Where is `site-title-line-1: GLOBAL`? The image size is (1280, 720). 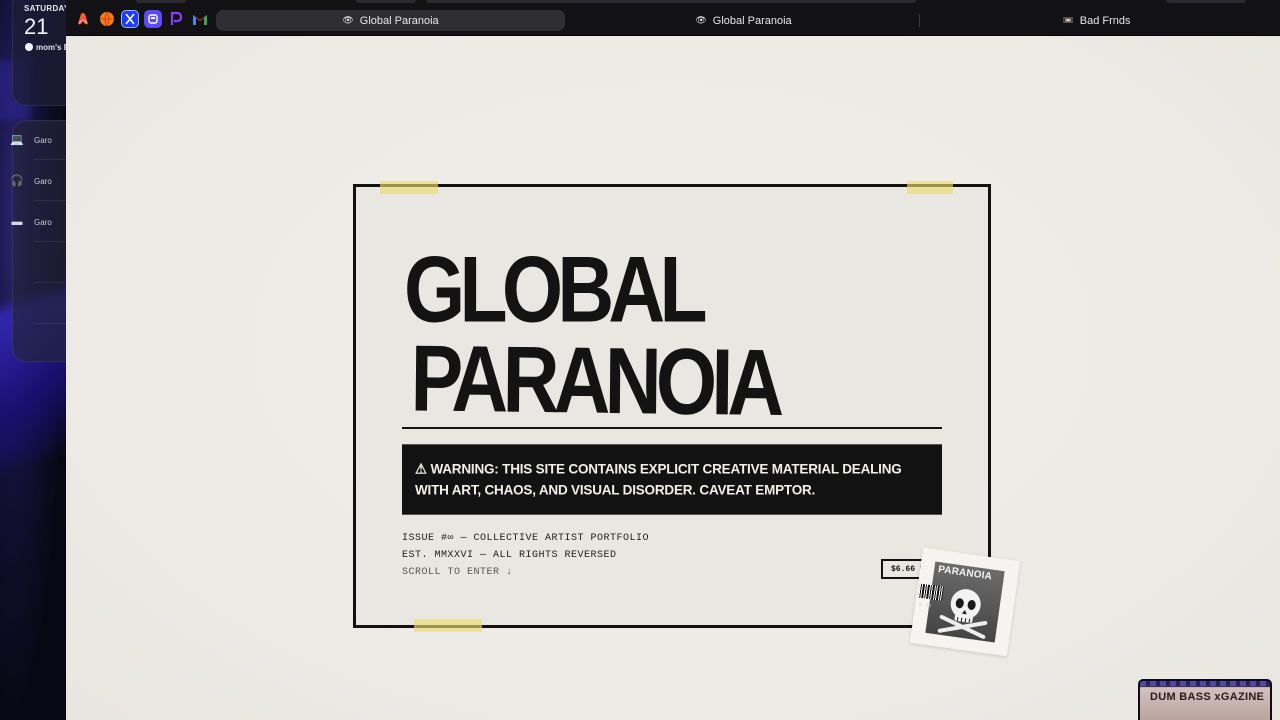
site-title-line-1: GLOBAL is located at coordinates (556, 289).